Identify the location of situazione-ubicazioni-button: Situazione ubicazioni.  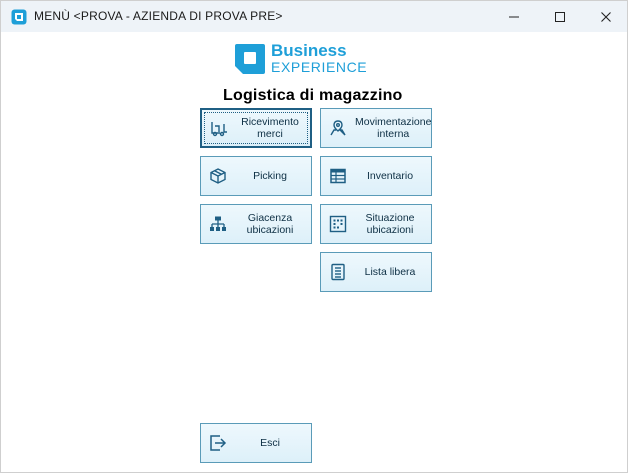
(376, 224).